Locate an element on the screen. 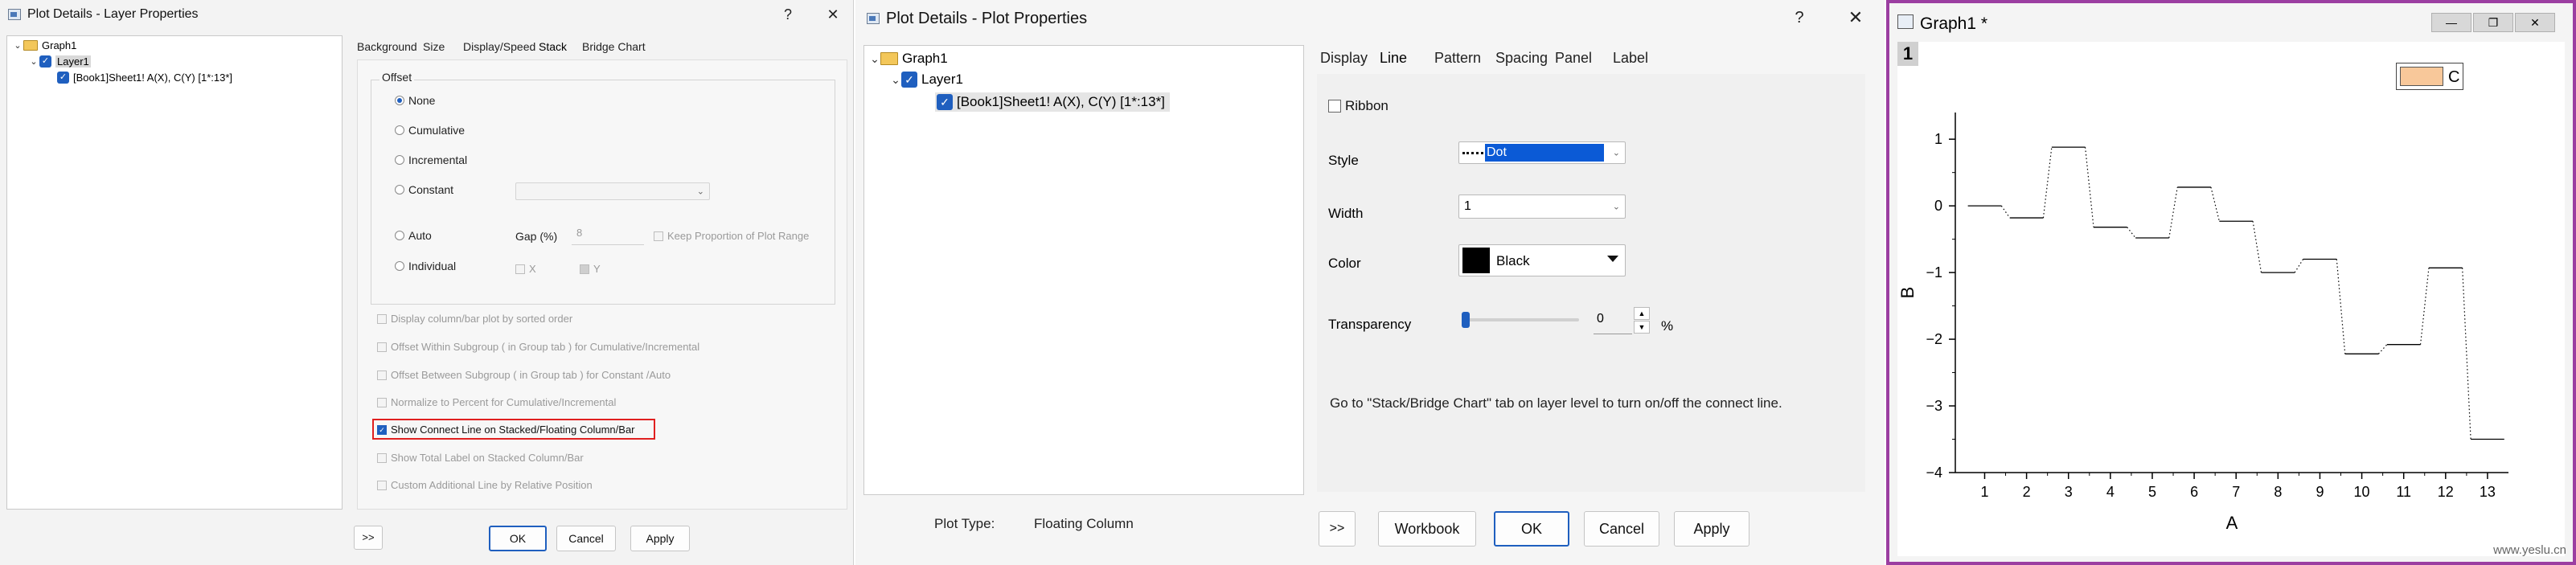 The image size is (2576, 565). option-sorted-order: Display column/bar plot by sorted order is located at coordinates (474, 319).